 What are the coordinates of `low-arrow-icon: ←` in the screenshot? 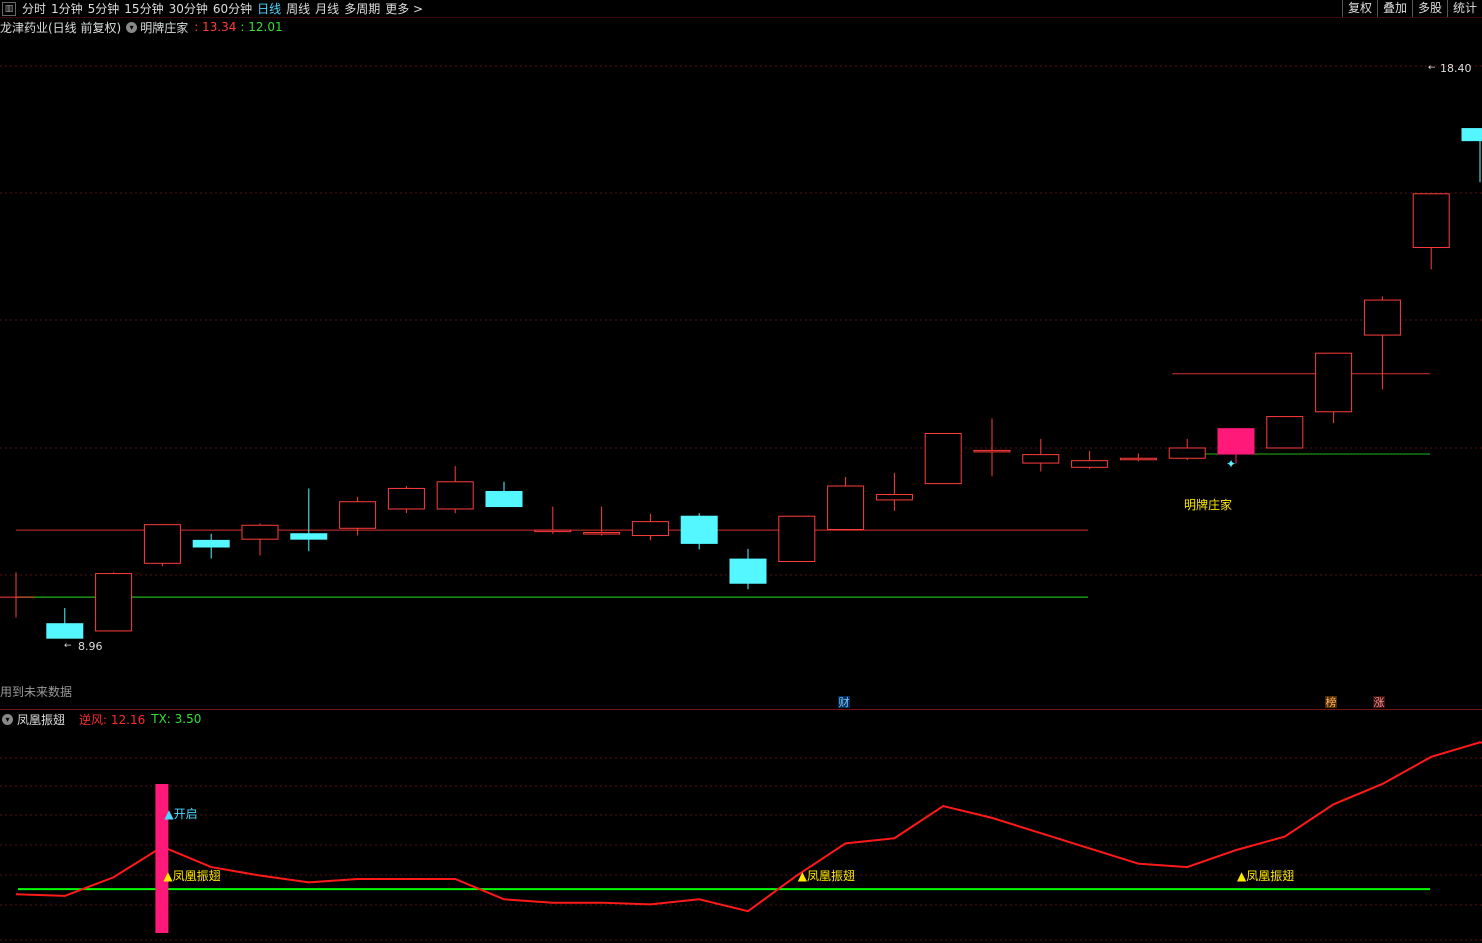 It's located at (68, 646).